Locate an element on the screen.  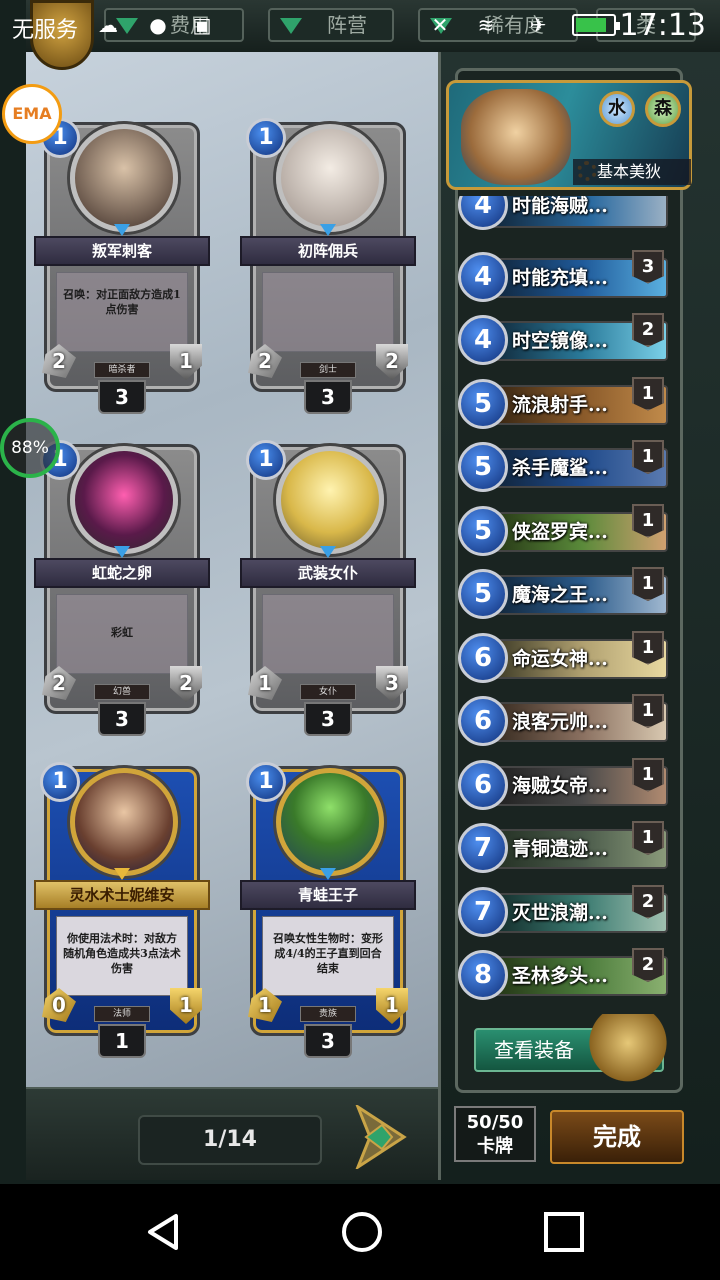
deck-card-row: 5 流浪射手... 1 is located at coordinates (564, 403).